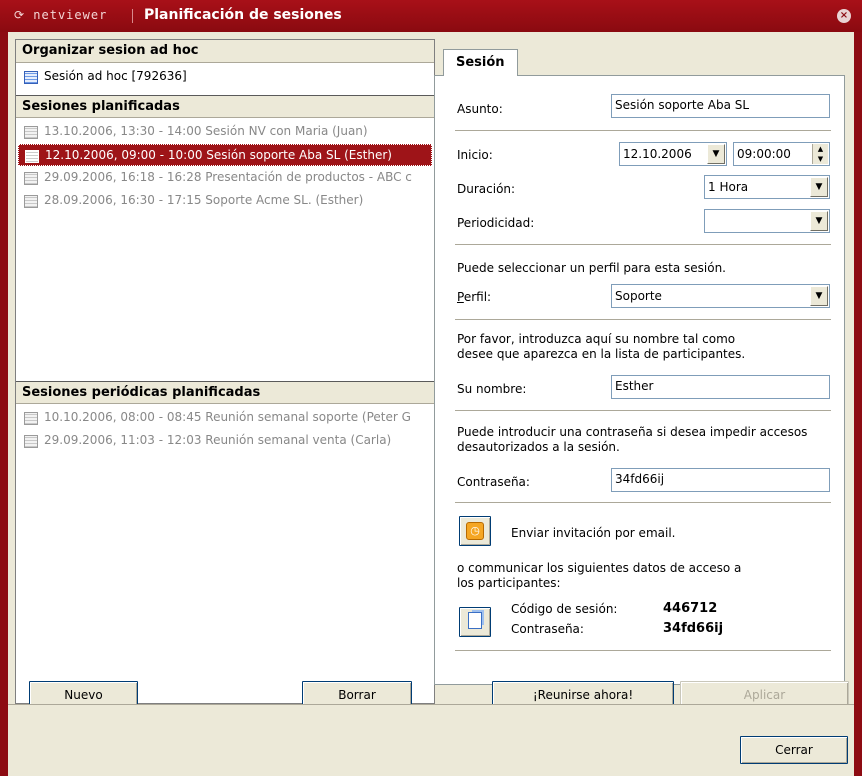  What do you see at coordinates (480, 109) in the screenshot?
I see `subject-label: Asunto:` at bounding box center [480, 109].